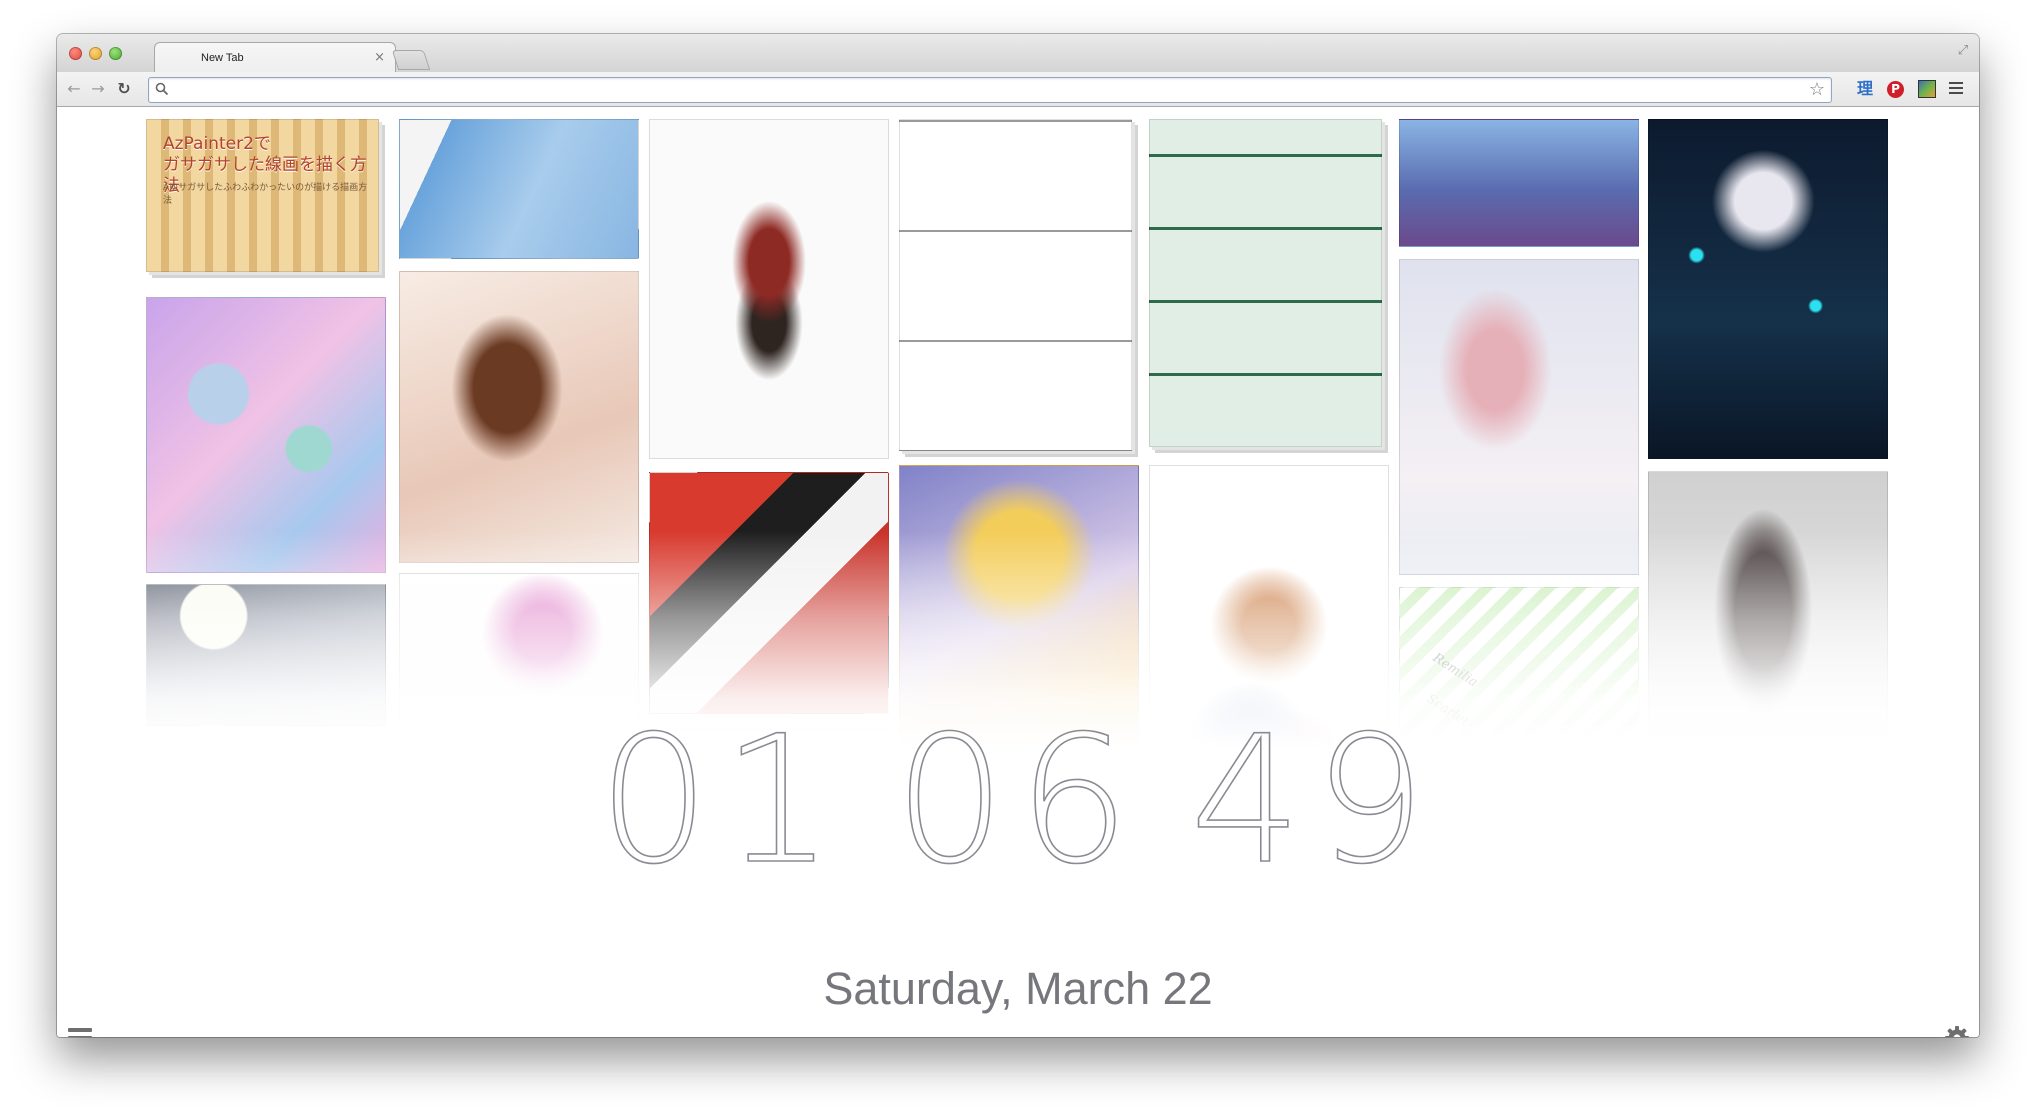 This screenshot has width=2034, height=1115. What do you see at coordinates (982, 90) in the screenshot?
I see `address-input` at bounding box center [982, 90].